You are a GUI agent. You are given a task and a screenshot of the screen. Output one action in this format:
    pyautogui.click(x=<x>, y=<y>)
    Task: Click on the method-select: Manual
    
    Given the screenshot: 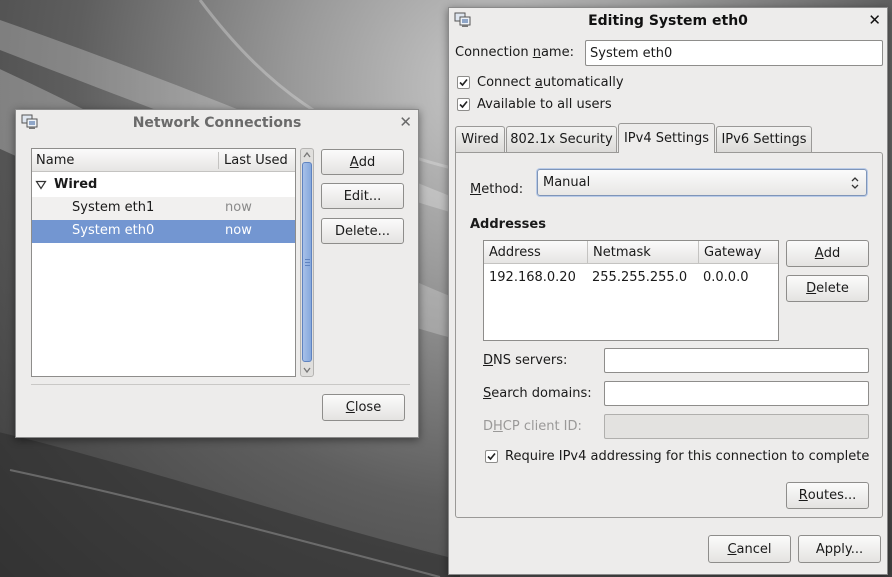 What is the action you would take?
    pyautogui.click(x=702, y=182)
    